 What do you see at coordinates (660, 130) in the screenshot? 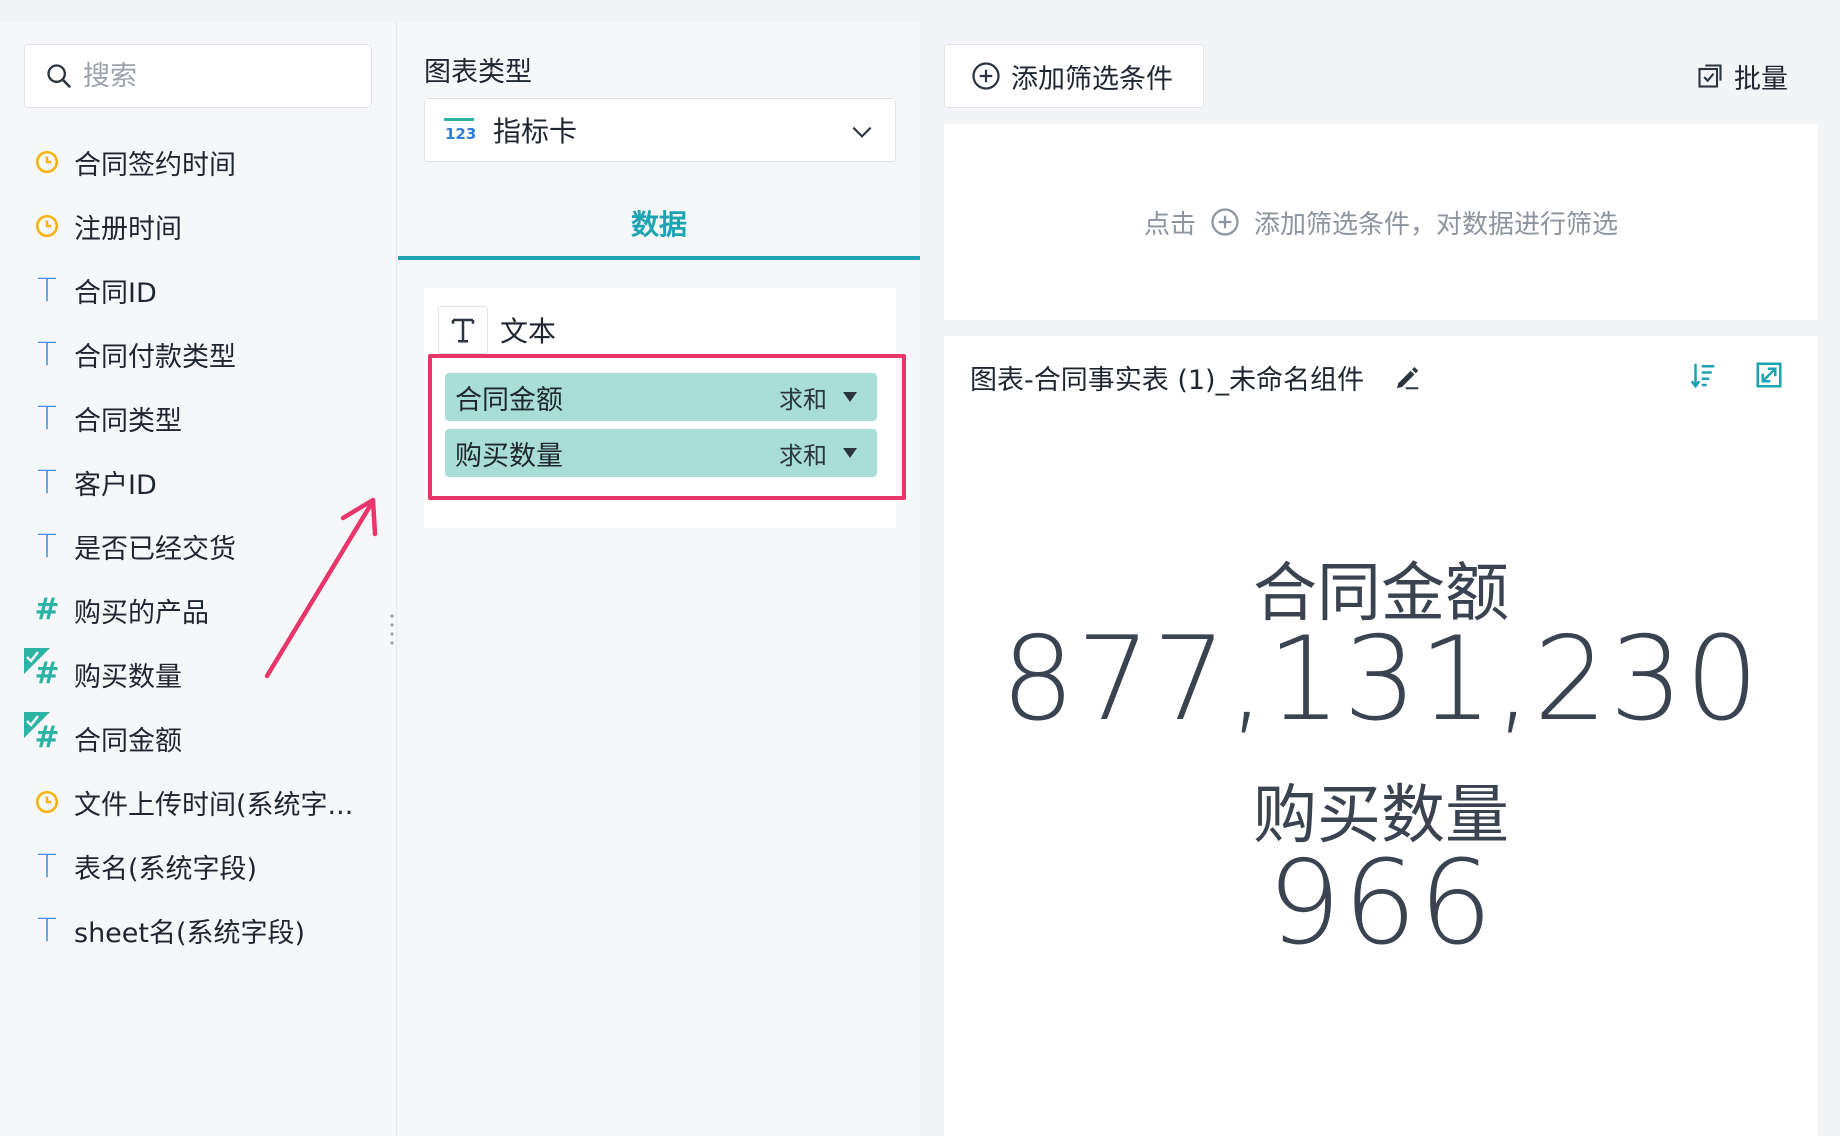
I see `chart-type-select: 123 指标卡` at bounding box center [660, 130].